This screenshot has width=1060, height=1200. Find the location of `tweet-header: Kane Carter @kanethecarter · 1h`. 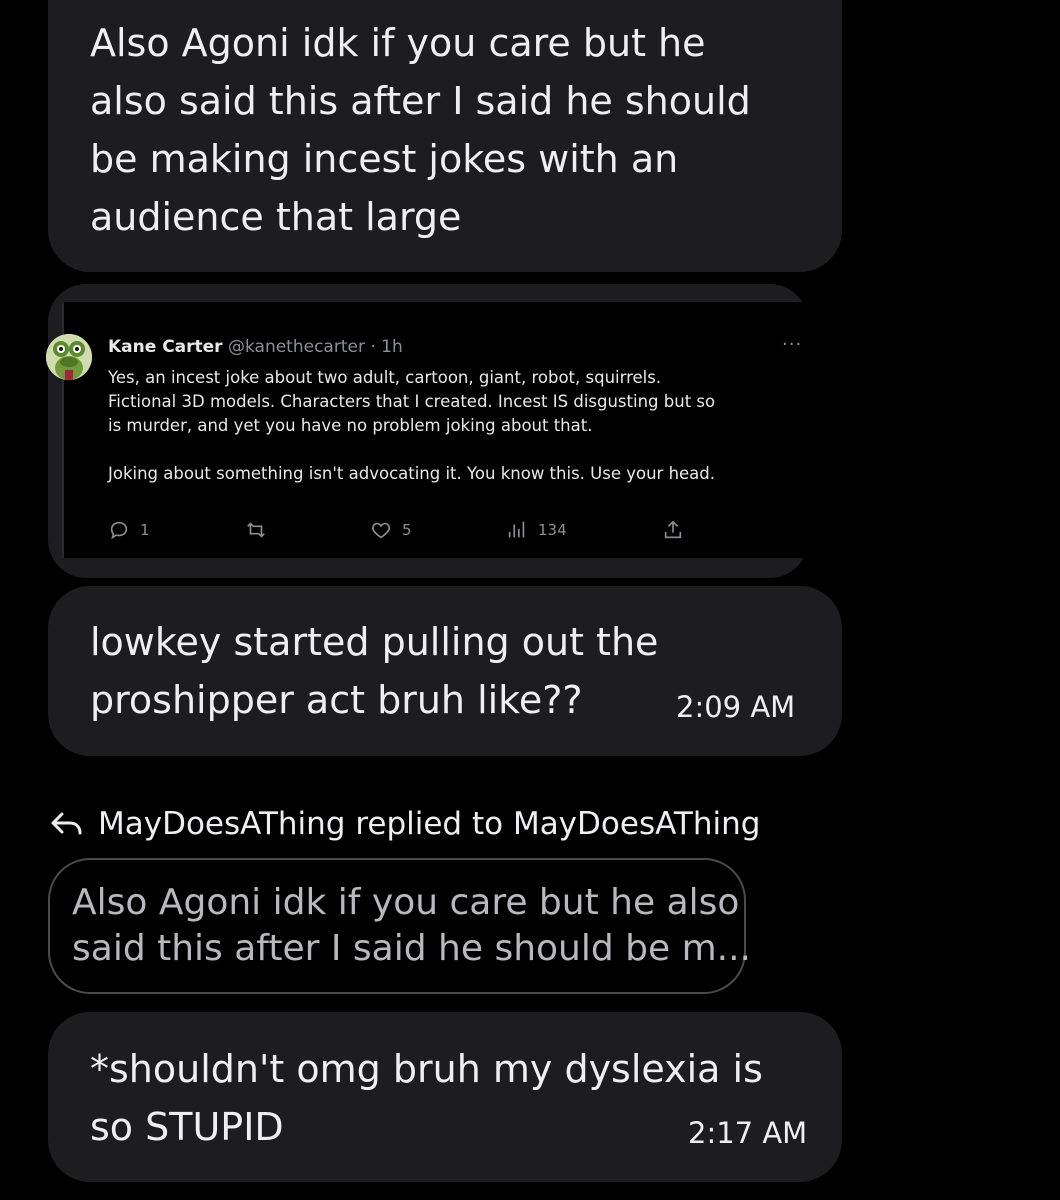

tweet-header: Kane Carter @kanethecarter · 1h is located at coordinates (255, 347).